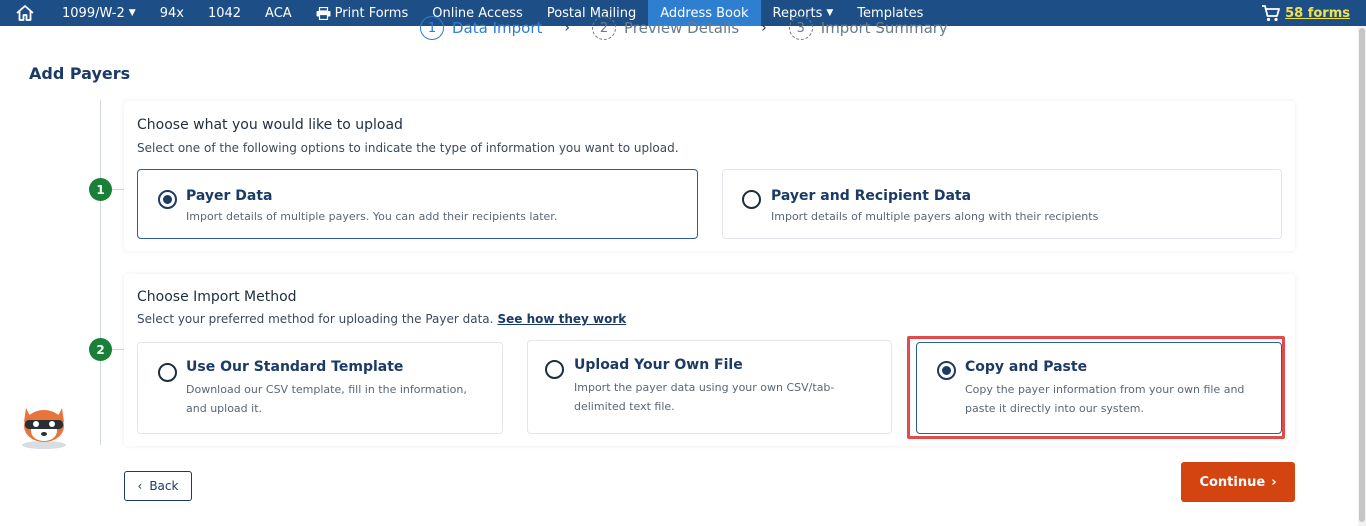 The width and height of the screenshot is (1366, 526). Describe the element at coordinates (323, 13) in the screenshot. I see `printer-icon` at that location.